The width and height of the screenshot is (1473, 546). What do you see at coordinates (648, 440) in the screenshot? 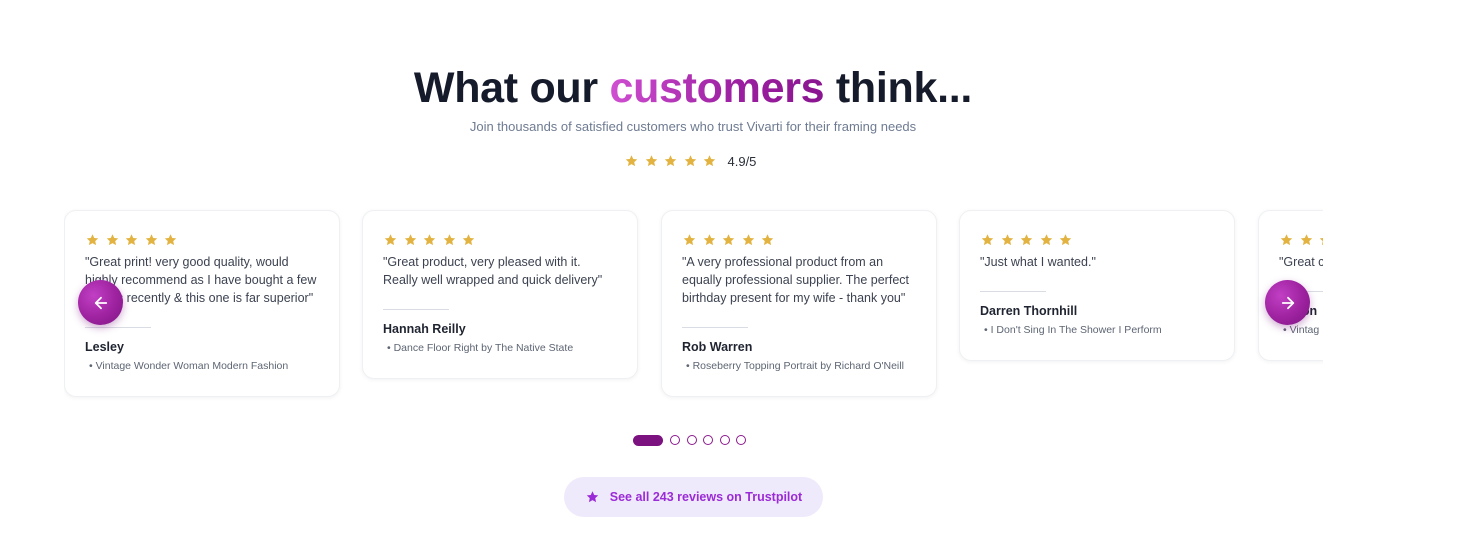
I see `pagination-dot-active` at bounding box center [648, 440].